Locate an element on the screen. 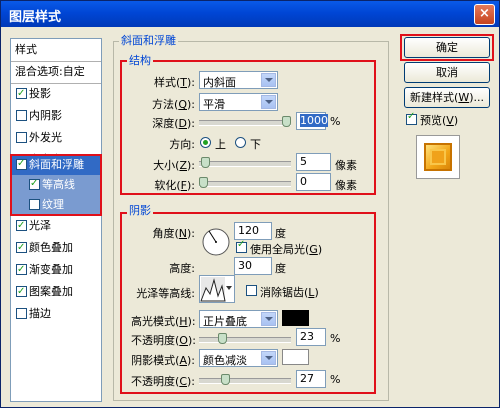 The height and width of the screenshot is (408, 500). highlight-mode-label: 高光模式(H): is located at coordinates (163, 321).